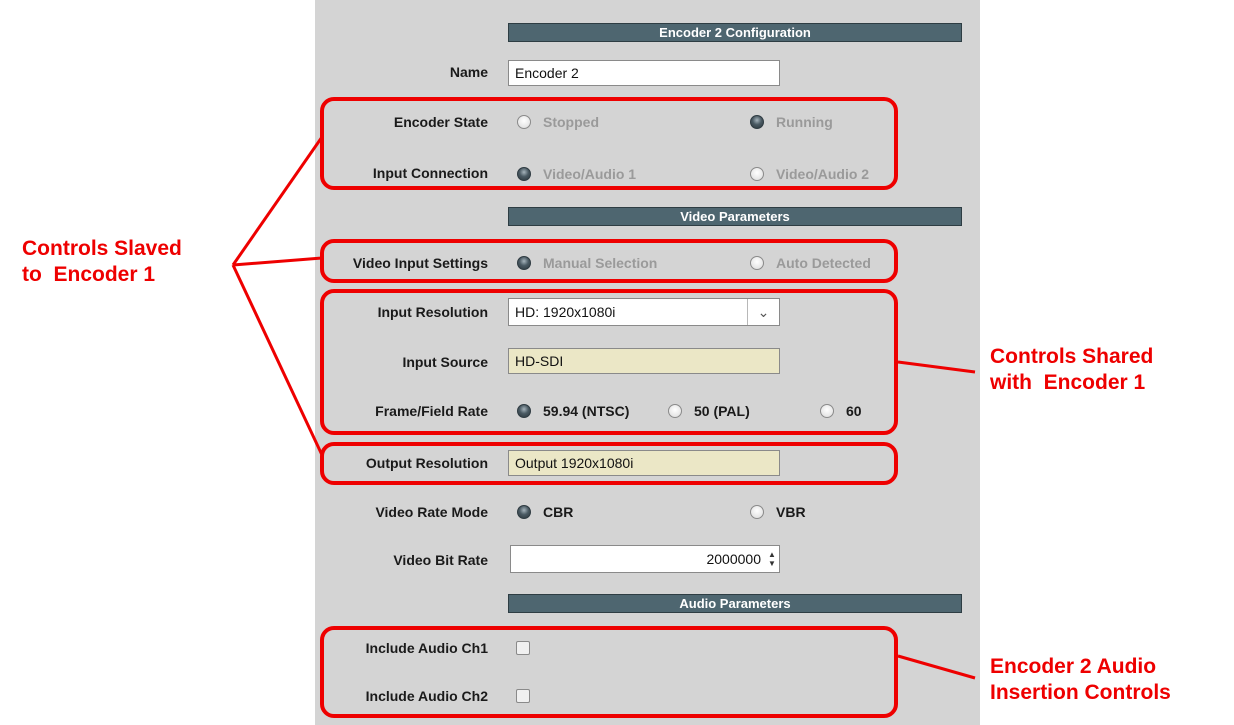 Image resolution: width=1234 pixels, height=725 pixels. I want to click on slaved-callout-text: Controls Slaved to Encoder 1, so click(102, 261).